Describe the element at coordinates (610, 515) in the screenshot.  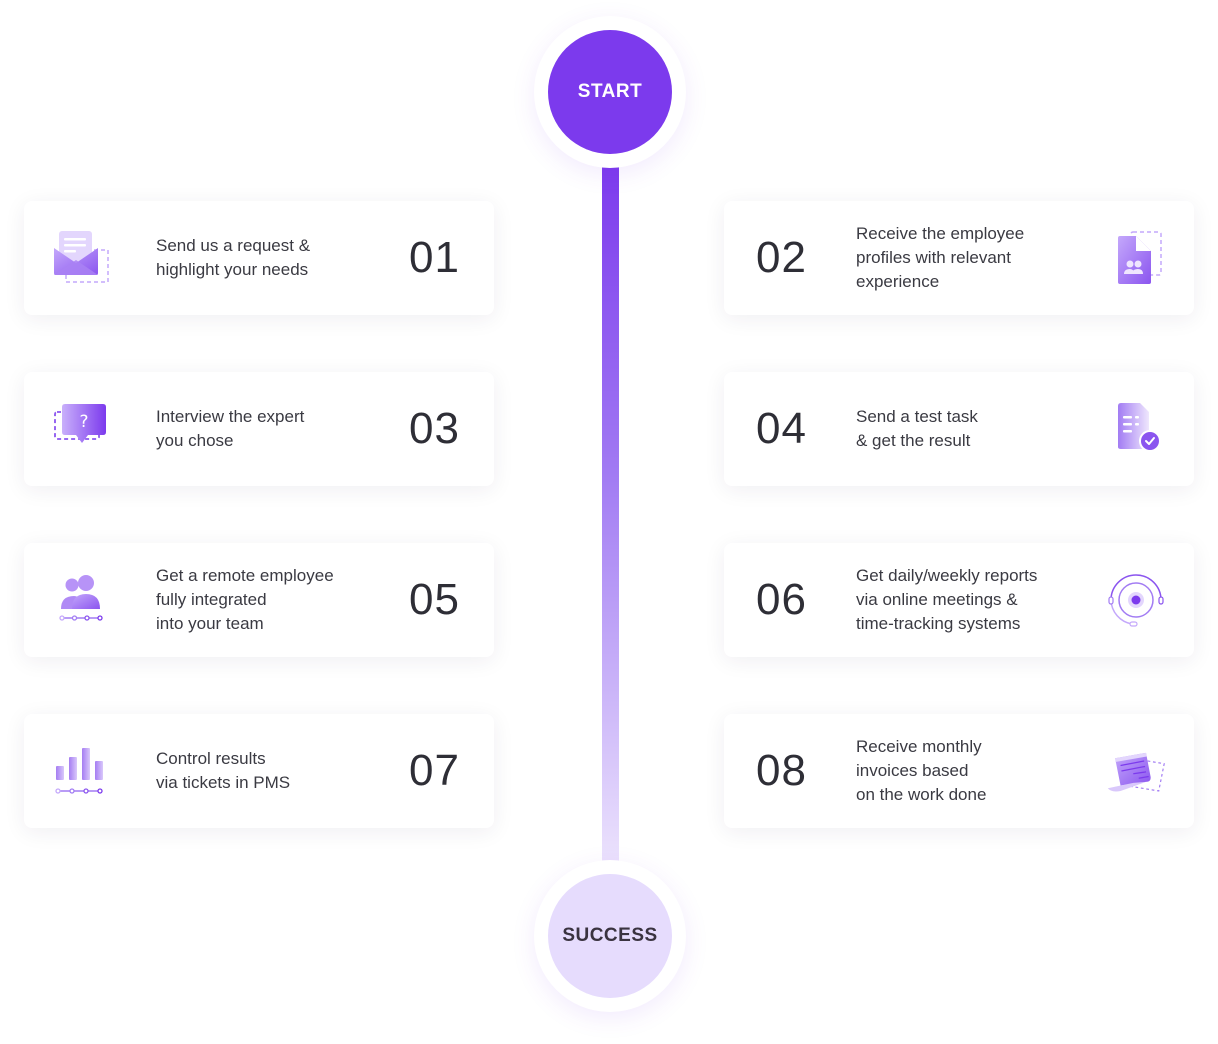
I see `timeline-line` at that location.